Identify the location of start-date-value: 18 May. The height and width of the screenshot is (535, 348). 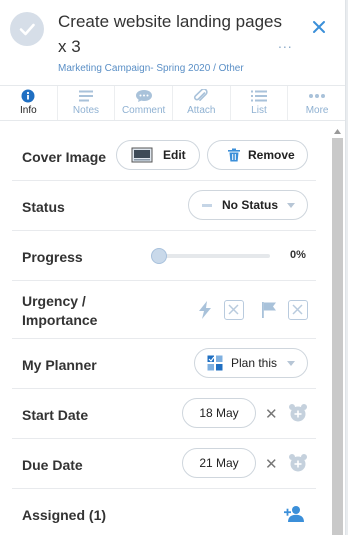
(219, 413).